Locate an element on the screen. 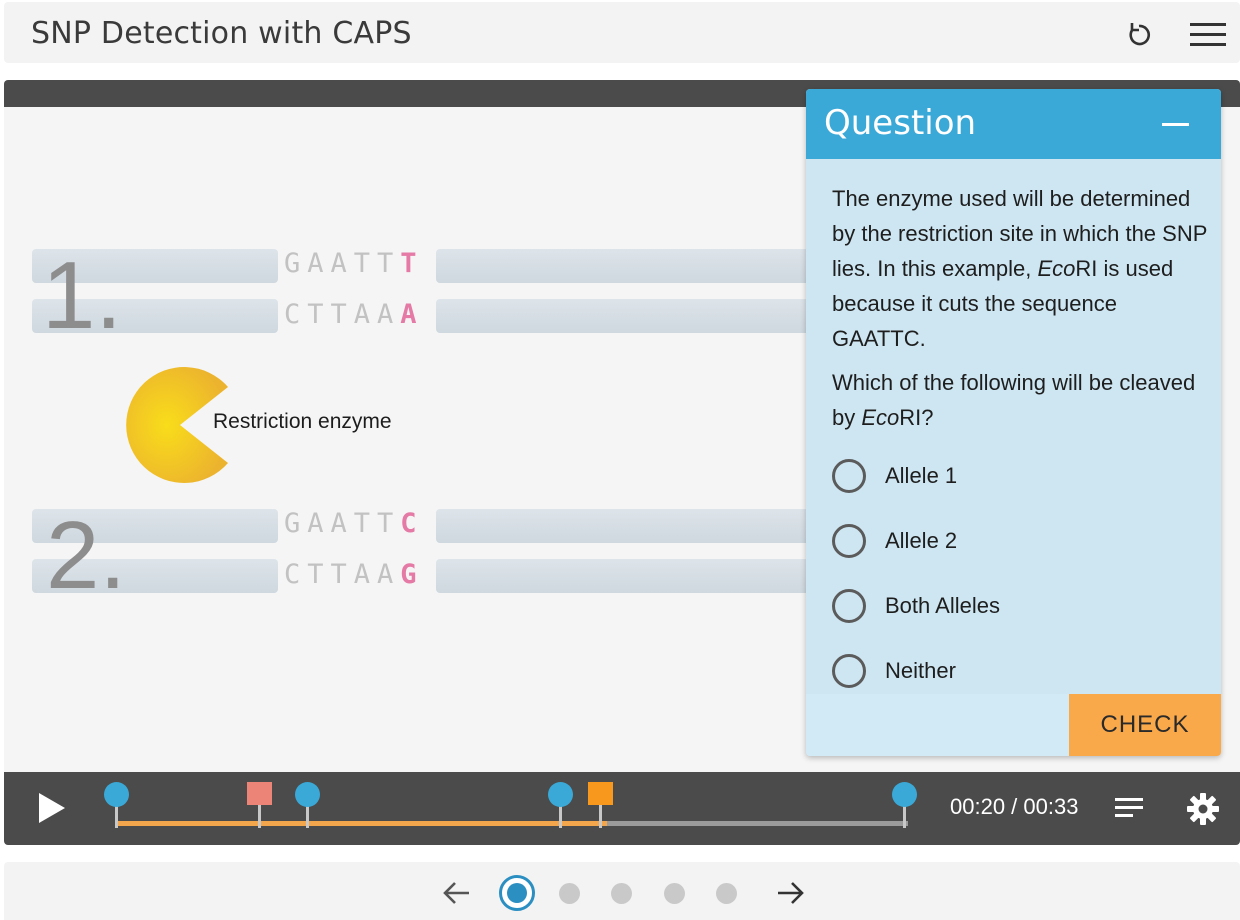 This screenshot has width=1240, height=920. gear-icon is located at coordinates (1203, 809).